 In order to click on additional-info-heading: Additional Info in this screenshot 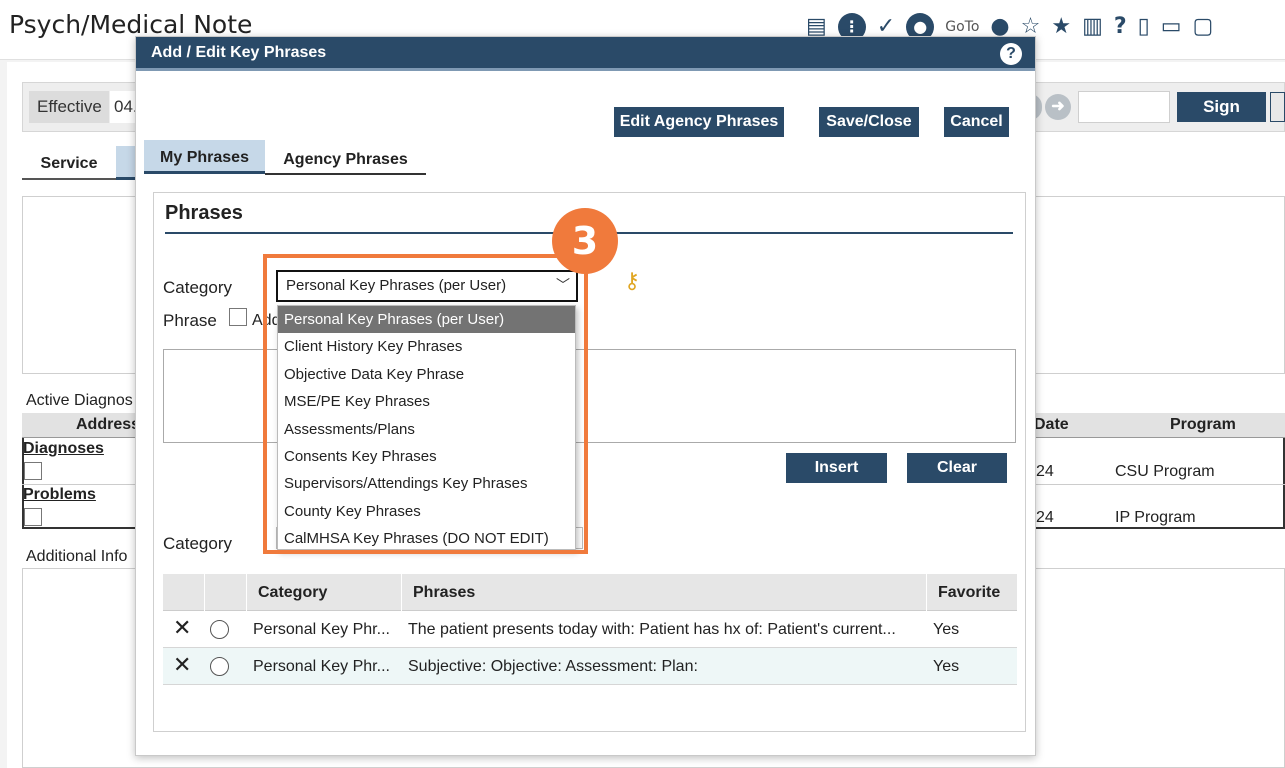, I will do `click(77, 556)`.